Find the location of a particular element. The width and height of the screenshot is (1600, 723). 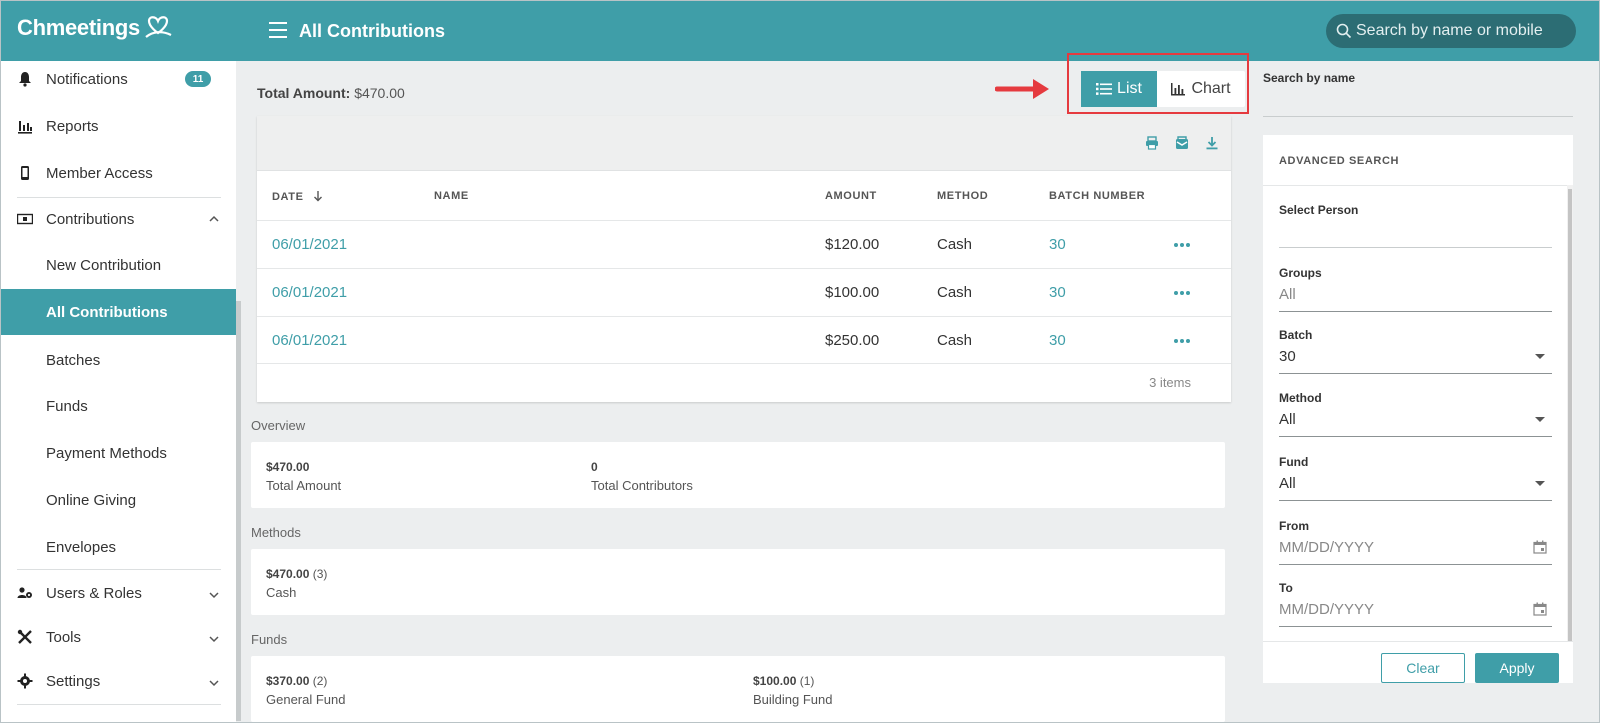

sidebar-item-contributions: Contributions is located at coordinates (119, 219).